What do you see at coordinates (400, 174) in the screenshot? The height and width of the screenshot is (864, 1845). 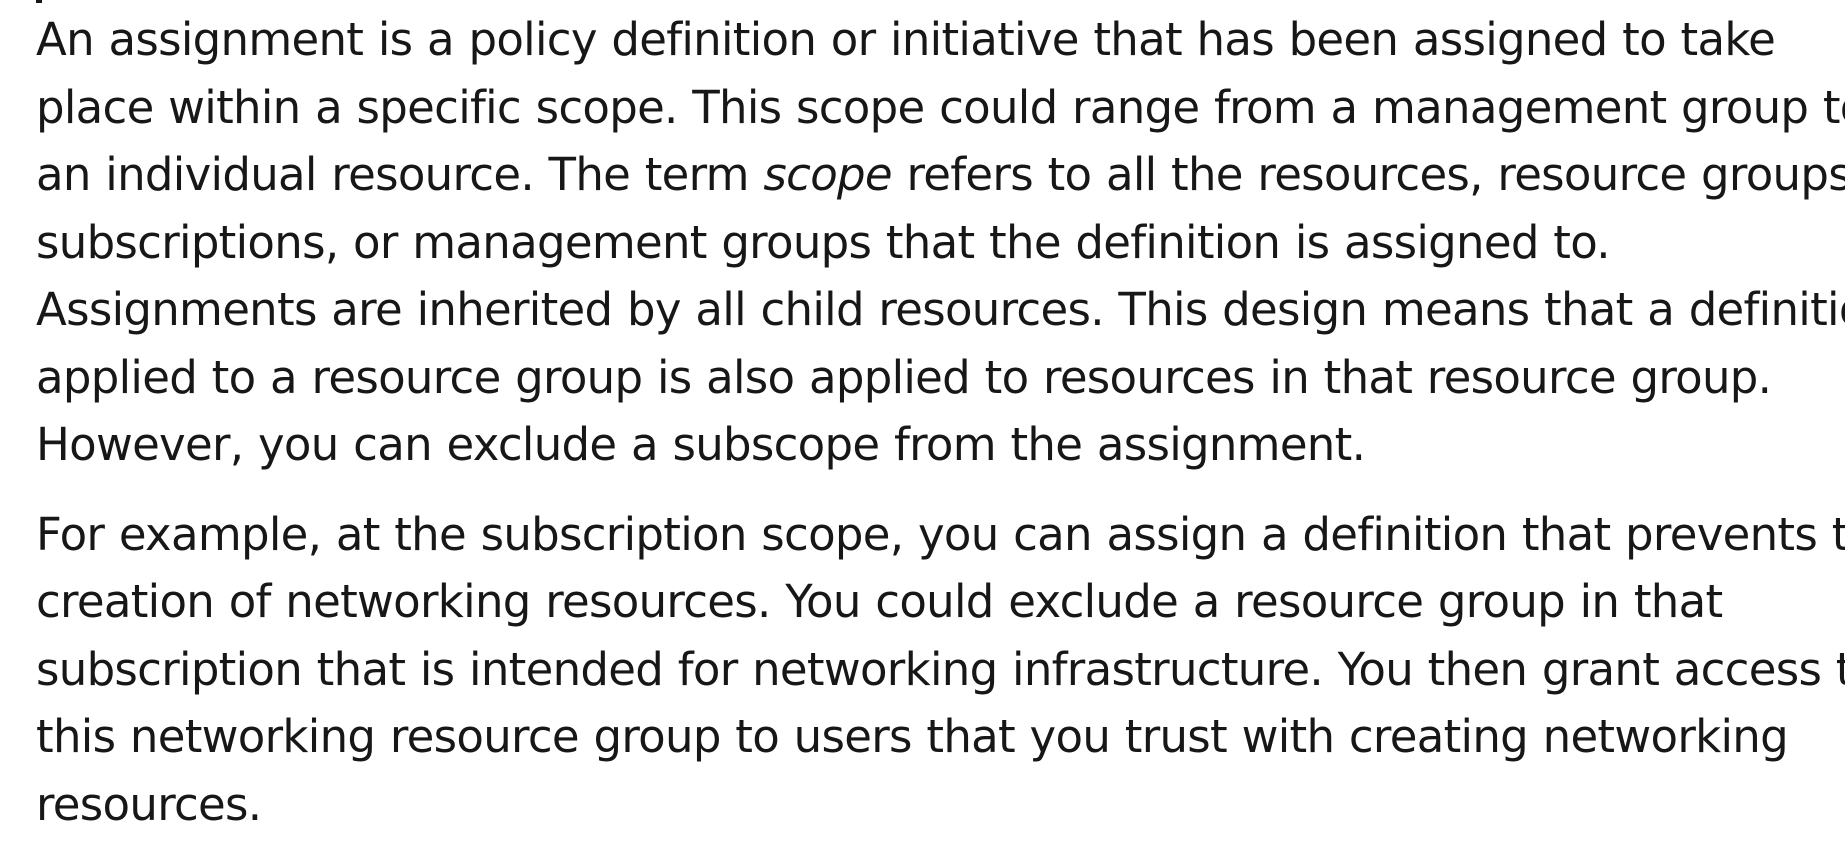 I see `text-before-emphasis: an individual resource. The term` at bounding box center [400, 174].